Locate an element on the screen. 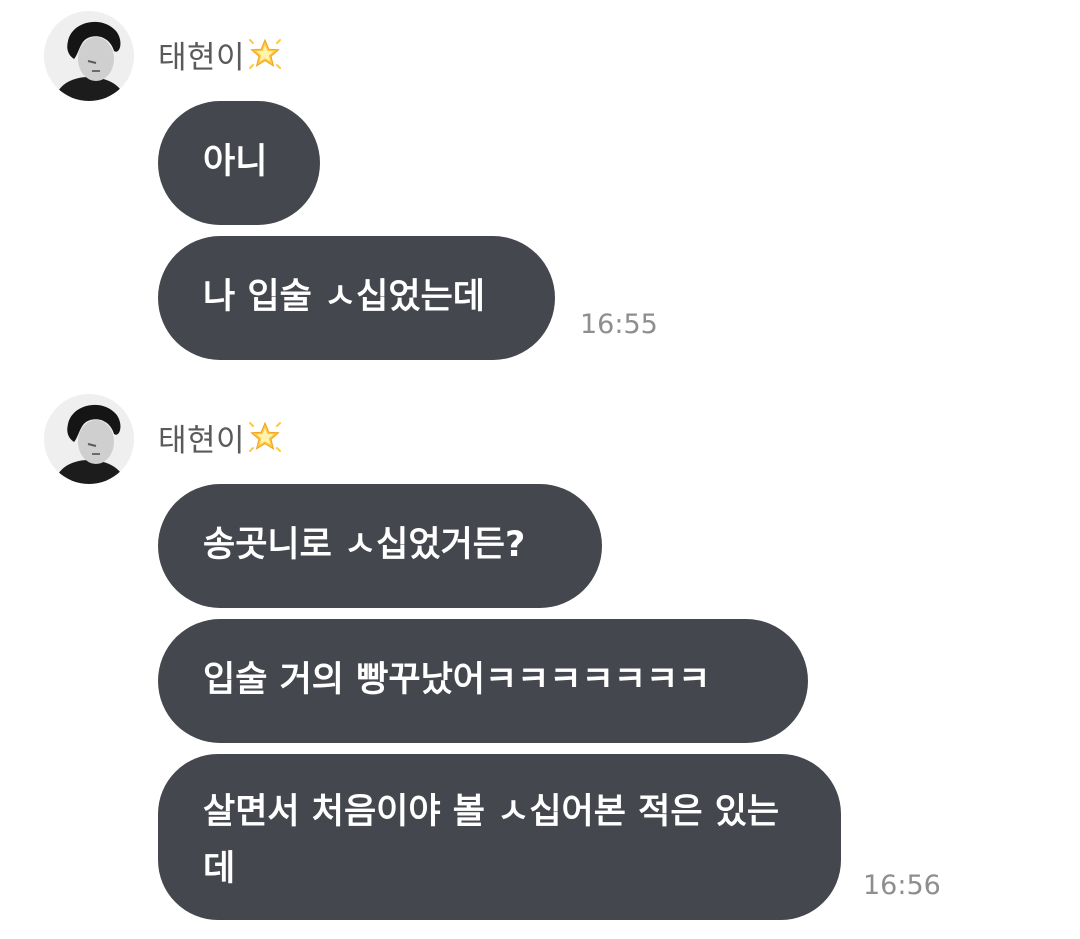 This screenshot has height=939, width=1080. message-text: 살면서 처음이야 볼 ㅅ십어본 적은 있는데 is located at coordinates (491, 840).